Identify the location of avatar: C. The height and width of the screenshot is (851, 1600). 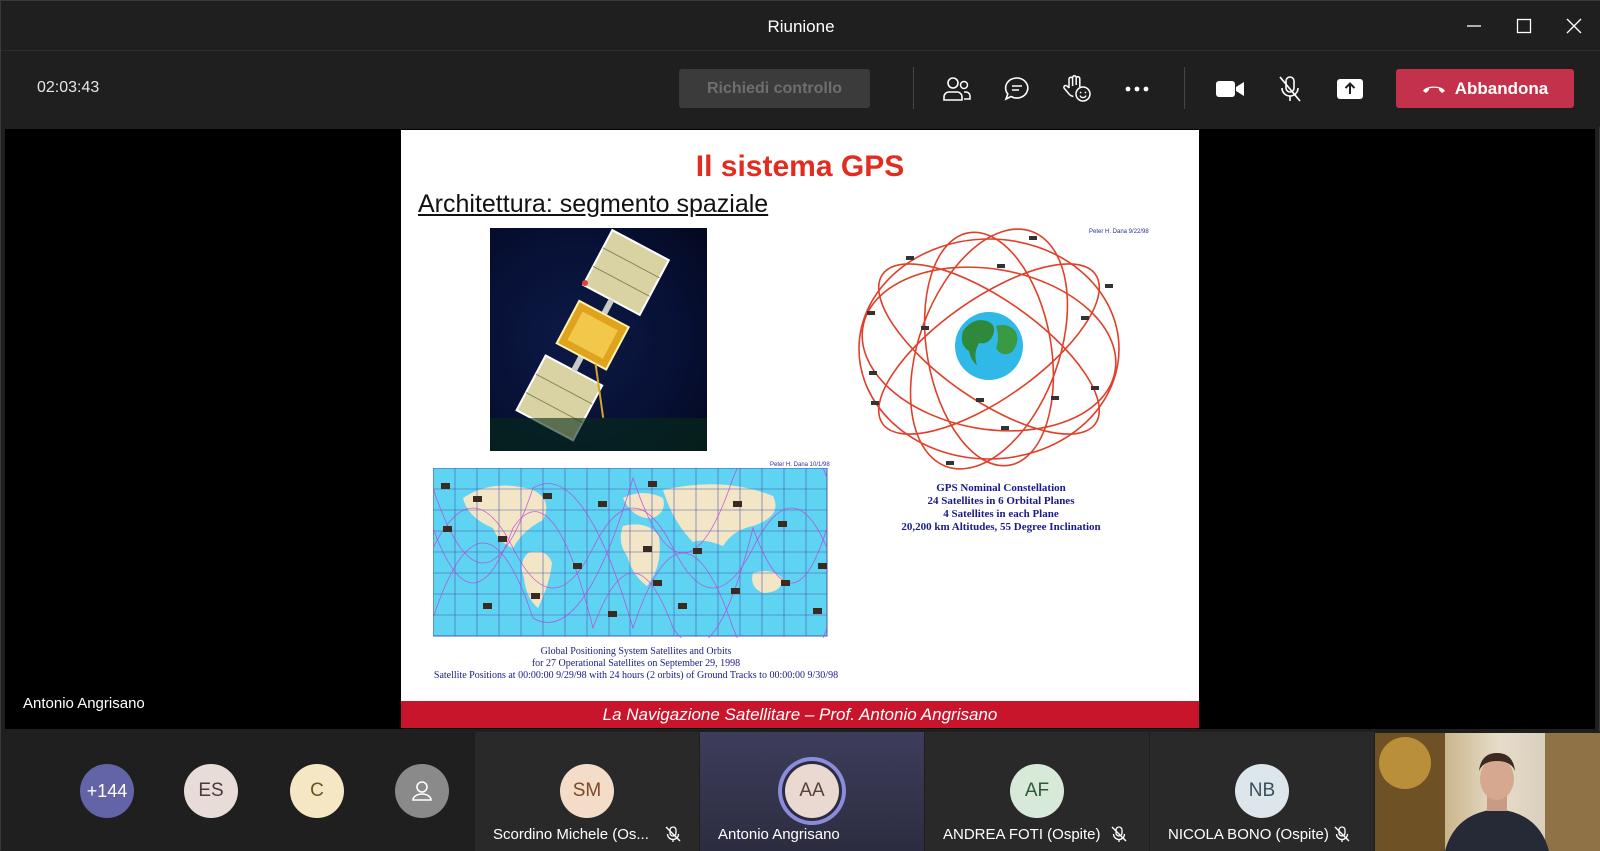
(317, 791).